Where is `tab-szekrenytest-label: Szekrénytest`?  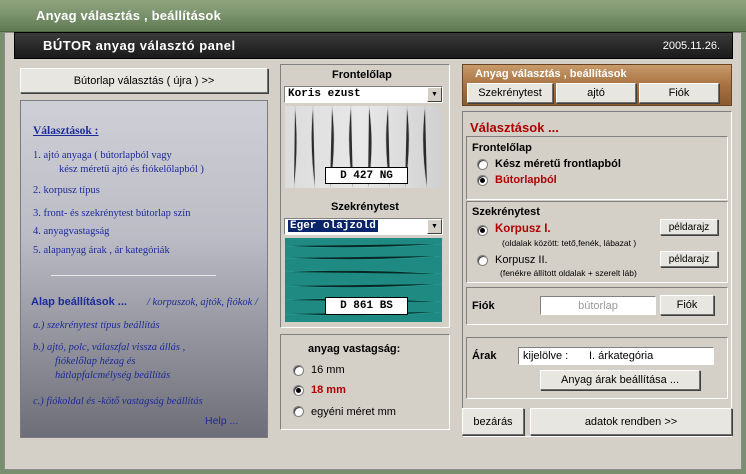 tab-szekrenytest-label: Szekrénytest is located at coordinates (510, 93).